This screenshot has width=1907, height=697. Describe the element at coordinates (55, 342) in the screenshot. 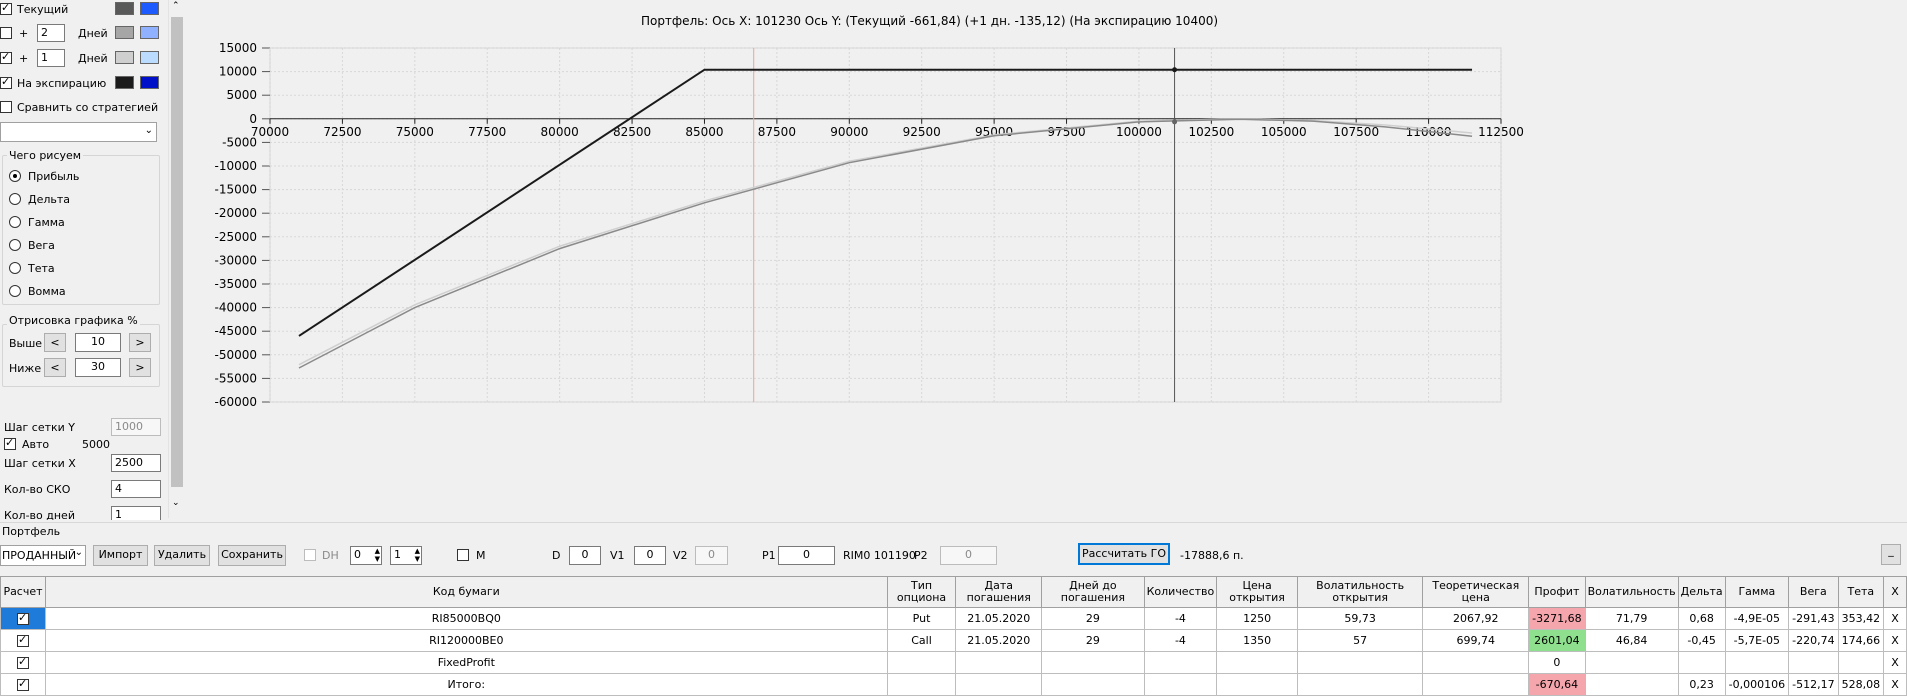

I see `above-decrease-button: <` at that location.